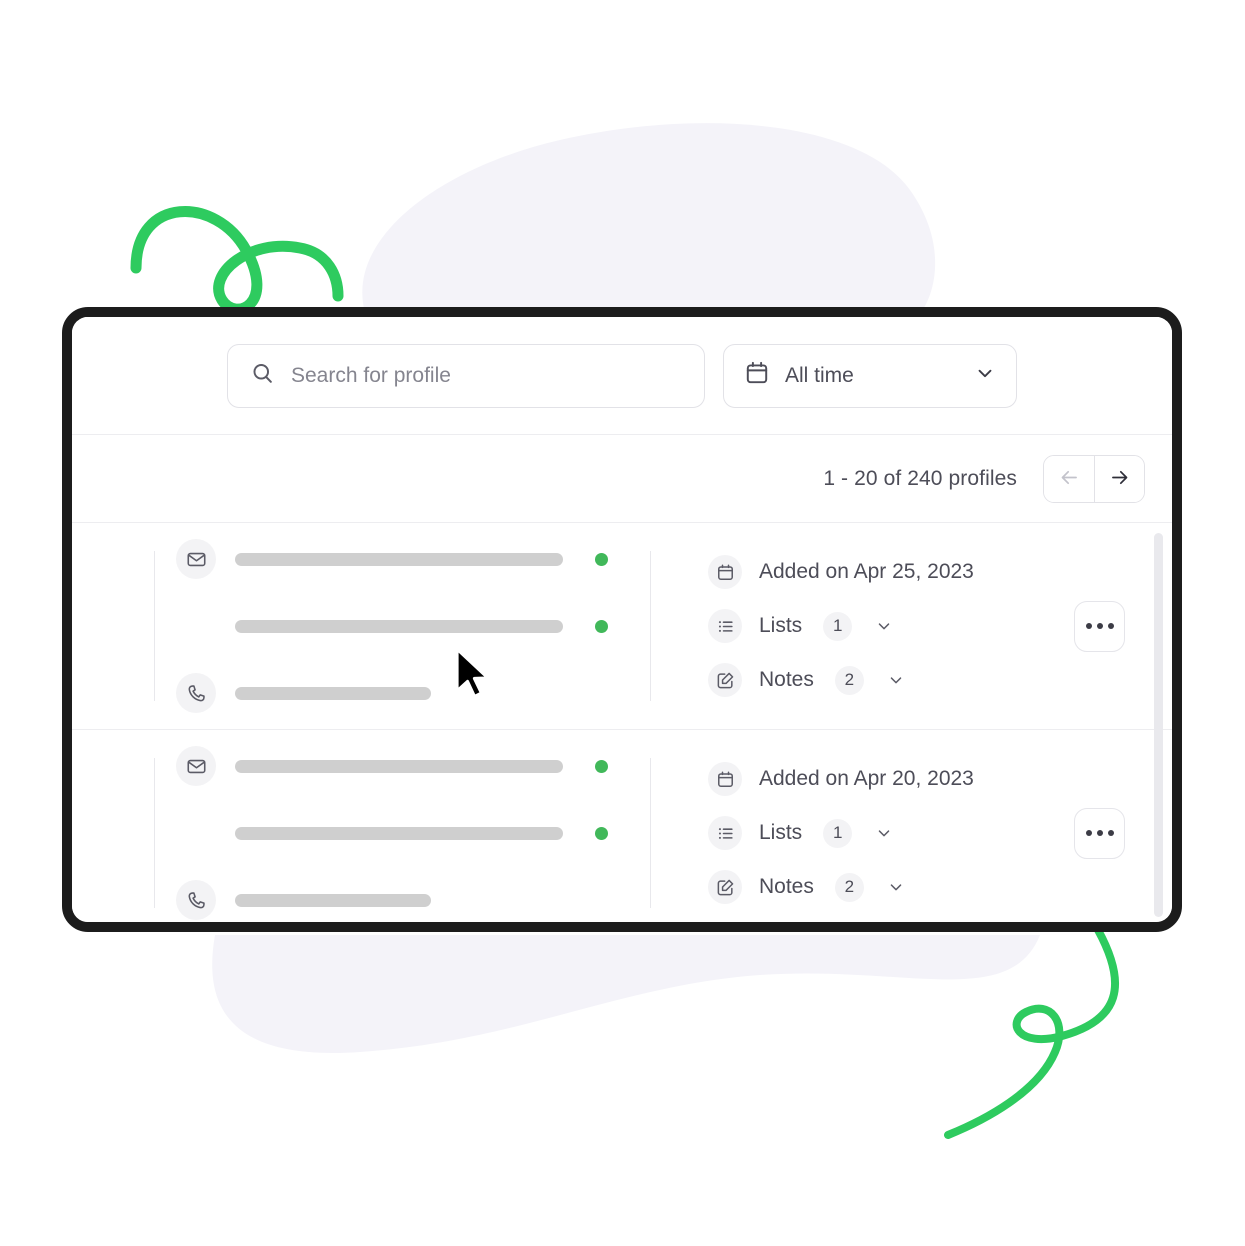 The image size is (1245, 1246). I want to click on toolbar: All time, so click(622, 376).